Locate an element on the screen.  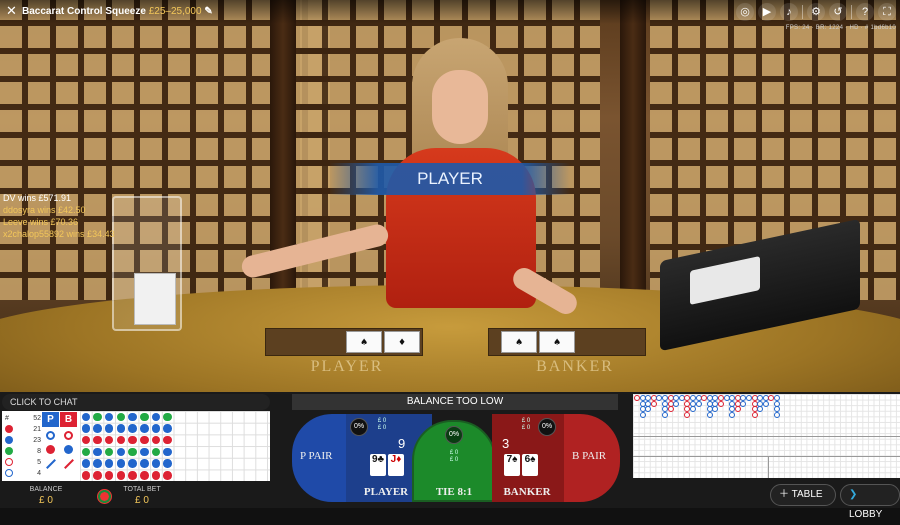
road-divider is located at coordinates (768, 467).